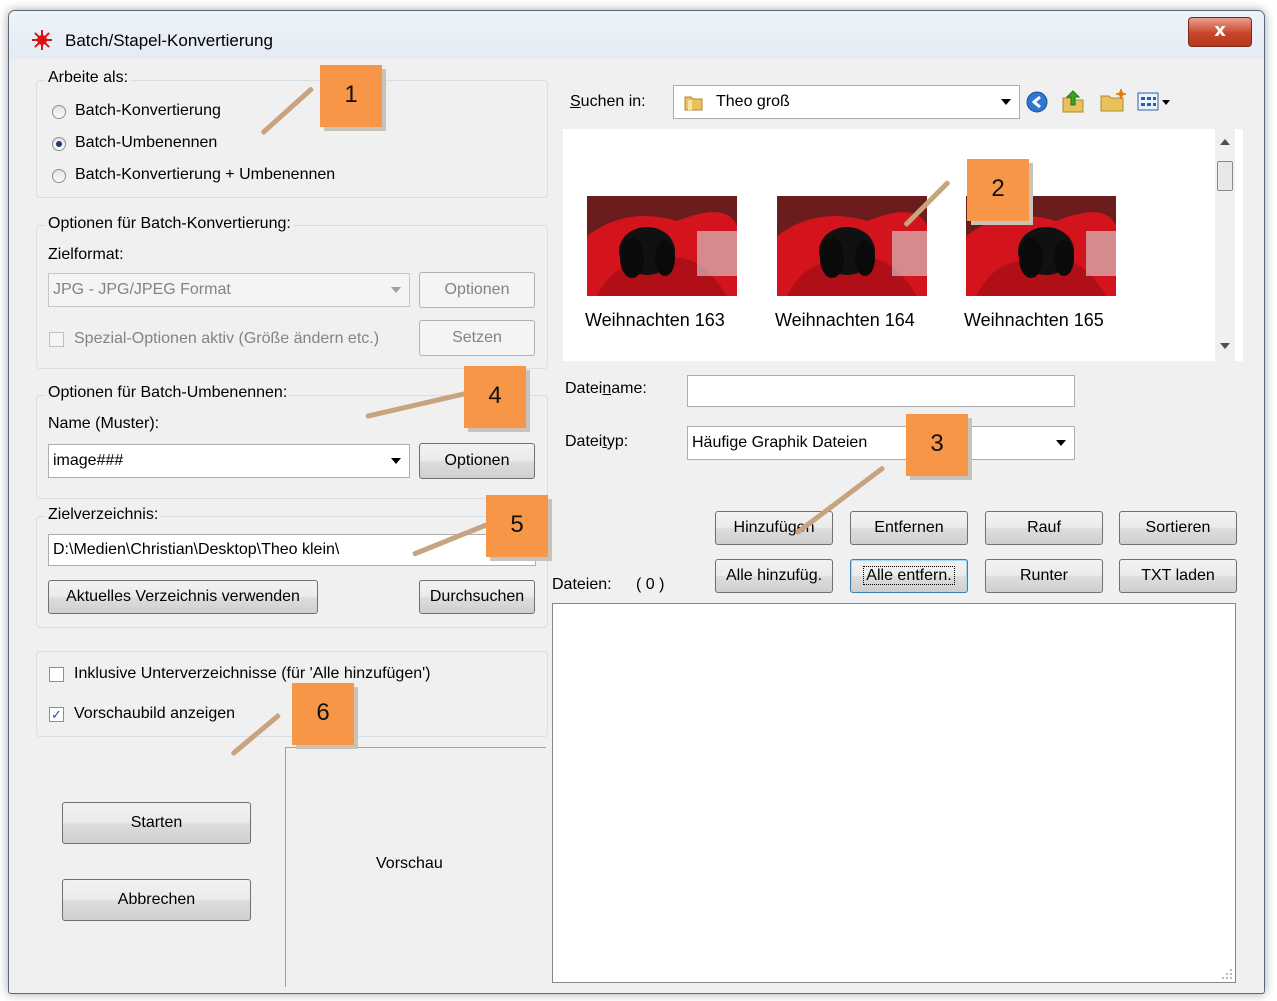  Describe the element at coordinates (937, 445) in the screenshot. I see `annotation-badge-3: 3` at that location.